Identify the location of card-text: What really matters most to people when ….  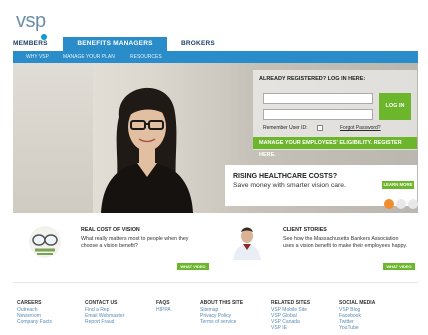
(135, 242).